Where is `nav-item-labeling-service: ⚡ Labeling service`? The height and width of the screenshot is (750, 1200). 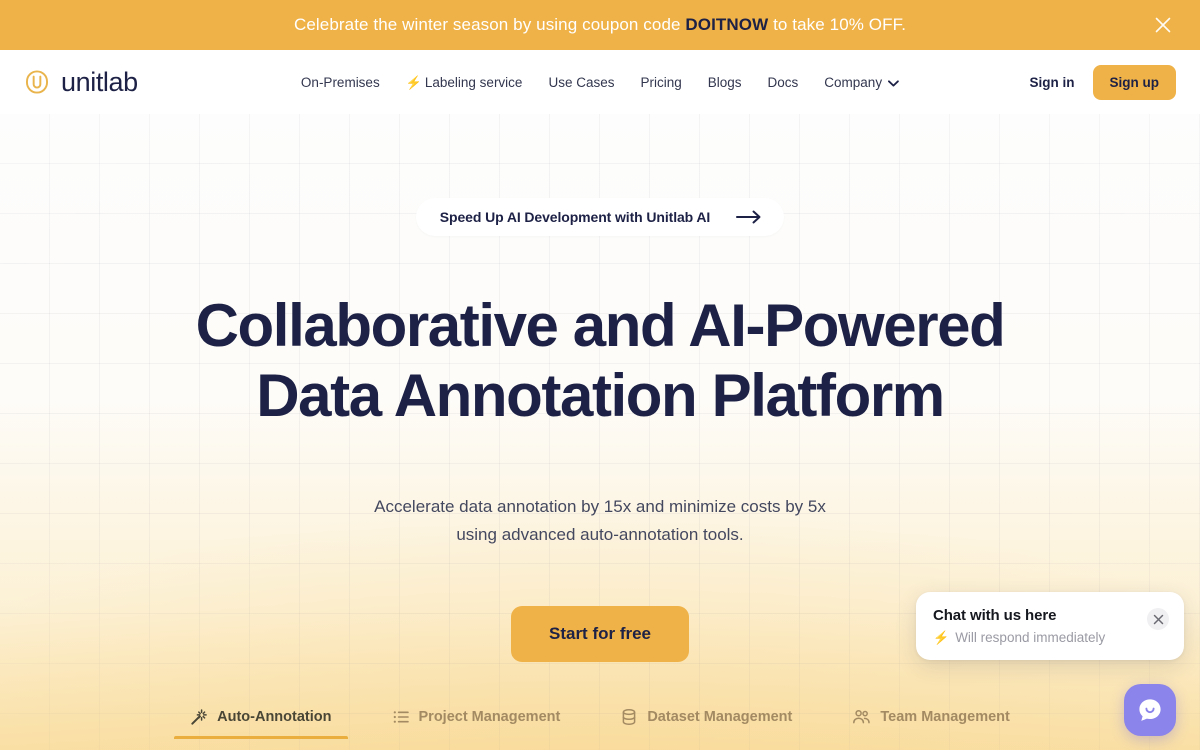 nav-item-labeling-service: ⚡ Labeling service is located at coordinates (464, 82).